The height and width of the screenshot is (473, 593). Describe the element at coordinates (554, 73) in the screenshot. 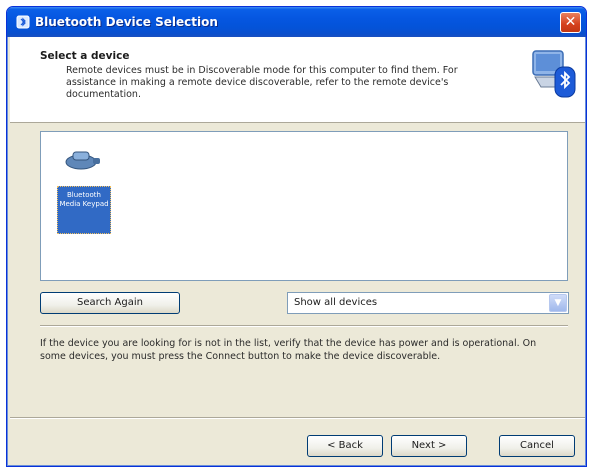

I see `bluetooth-computer-icon` at that location.